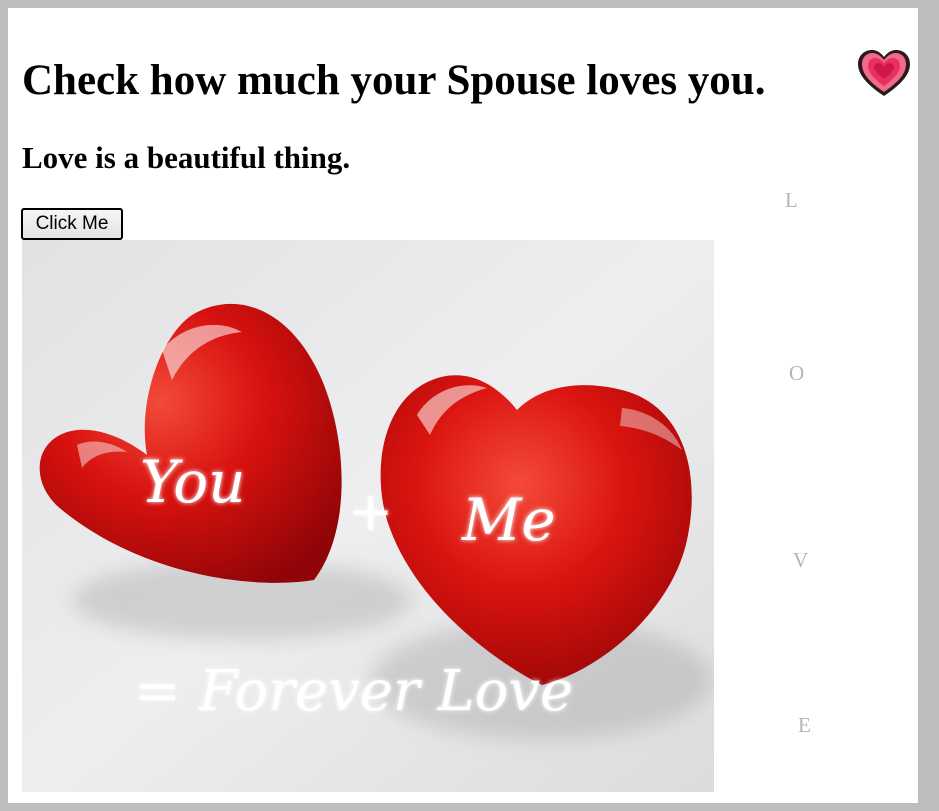  Describe the element at coordinates (72, 224) in the screenshot. I see `click-me-button: Click Me` at that location.